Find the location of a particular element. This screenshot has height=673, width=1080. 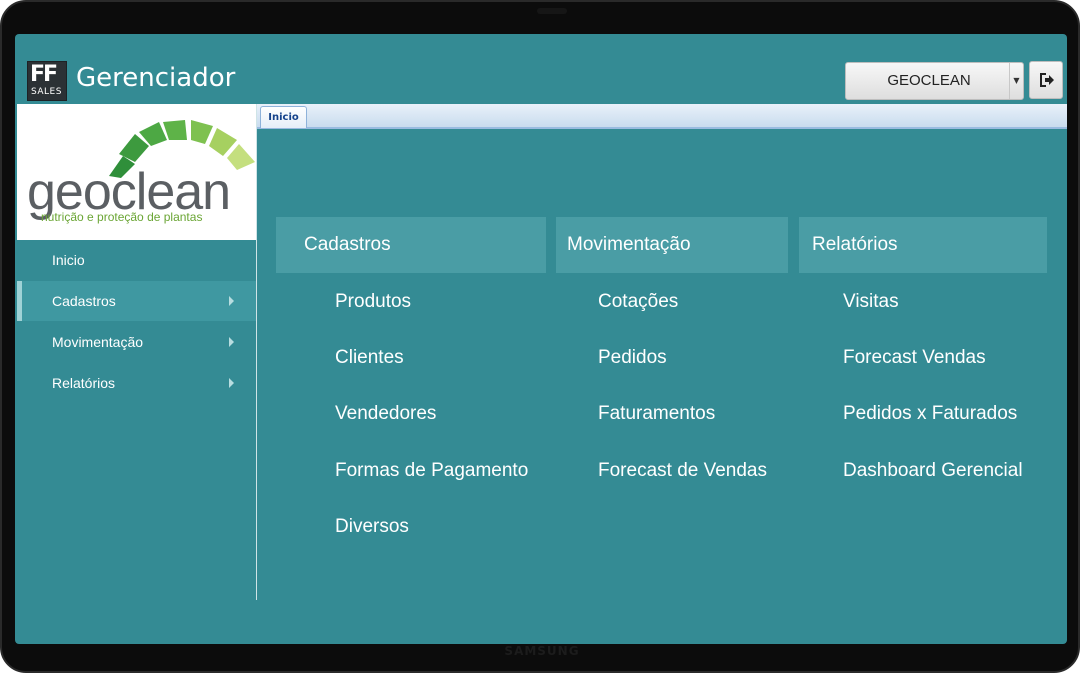

sidebar-item-label: Relatórios is located at coordinates (84, 383).